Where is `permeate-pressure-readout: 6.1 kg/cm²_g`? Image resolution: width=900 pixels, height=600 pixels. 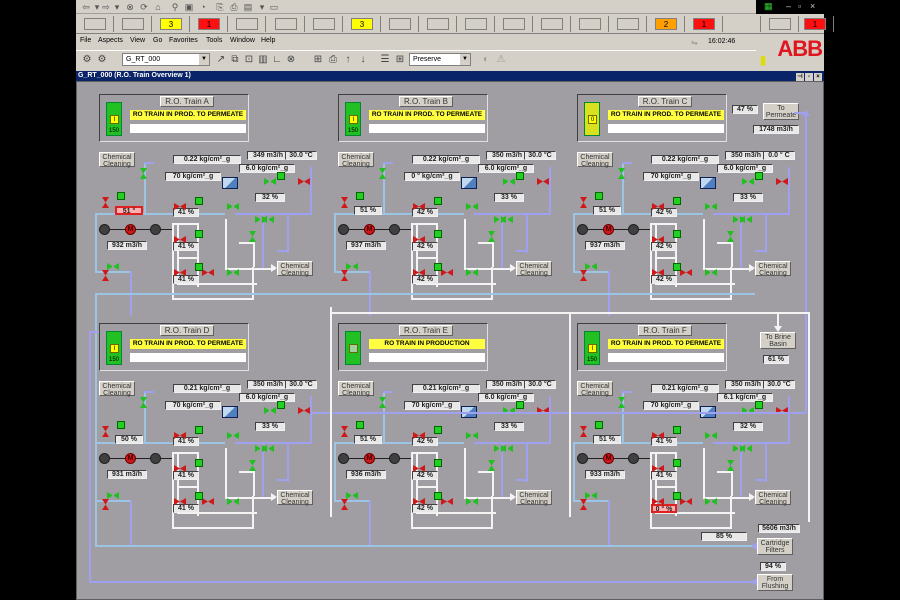 permeate-pressure-readout: 6.1 kg/cm²_g is located at coordinates (745, 397).